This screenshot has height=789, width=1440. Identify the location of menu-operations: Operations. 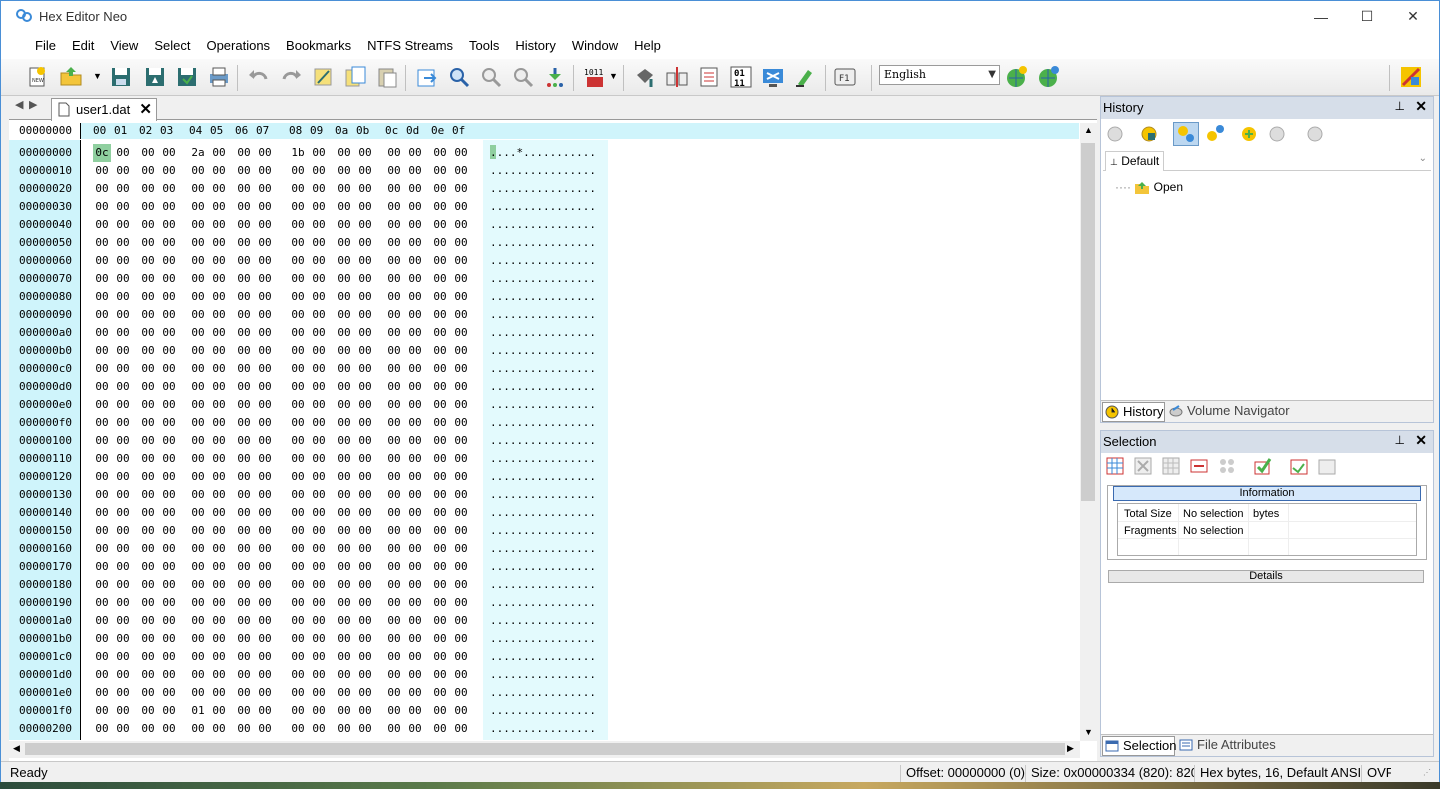
(238, 45).